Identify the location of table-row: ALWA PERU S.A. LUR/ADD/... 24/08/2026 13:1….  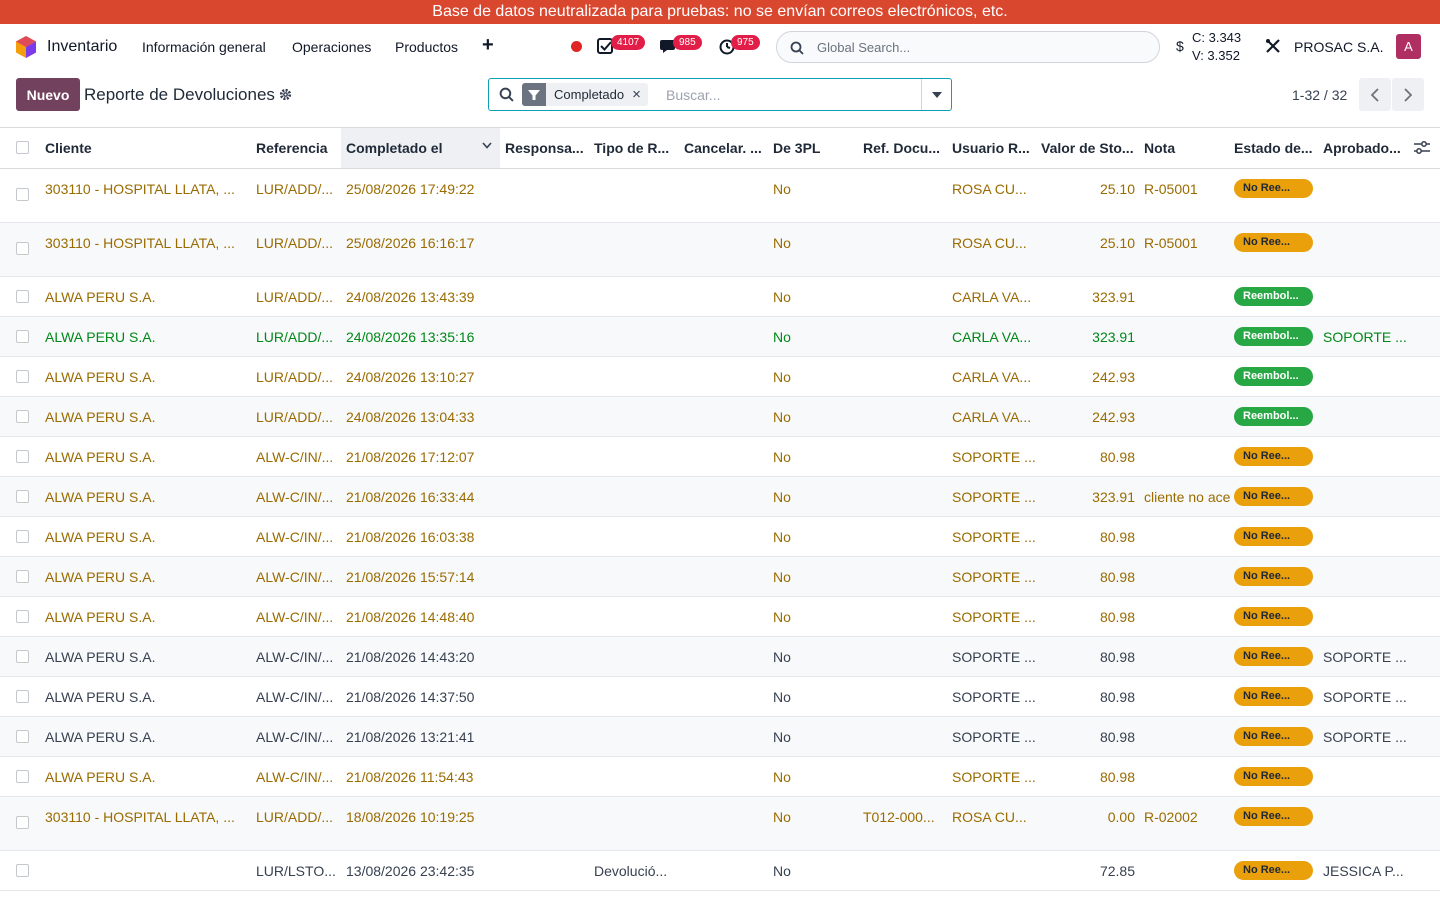
(720, 377).